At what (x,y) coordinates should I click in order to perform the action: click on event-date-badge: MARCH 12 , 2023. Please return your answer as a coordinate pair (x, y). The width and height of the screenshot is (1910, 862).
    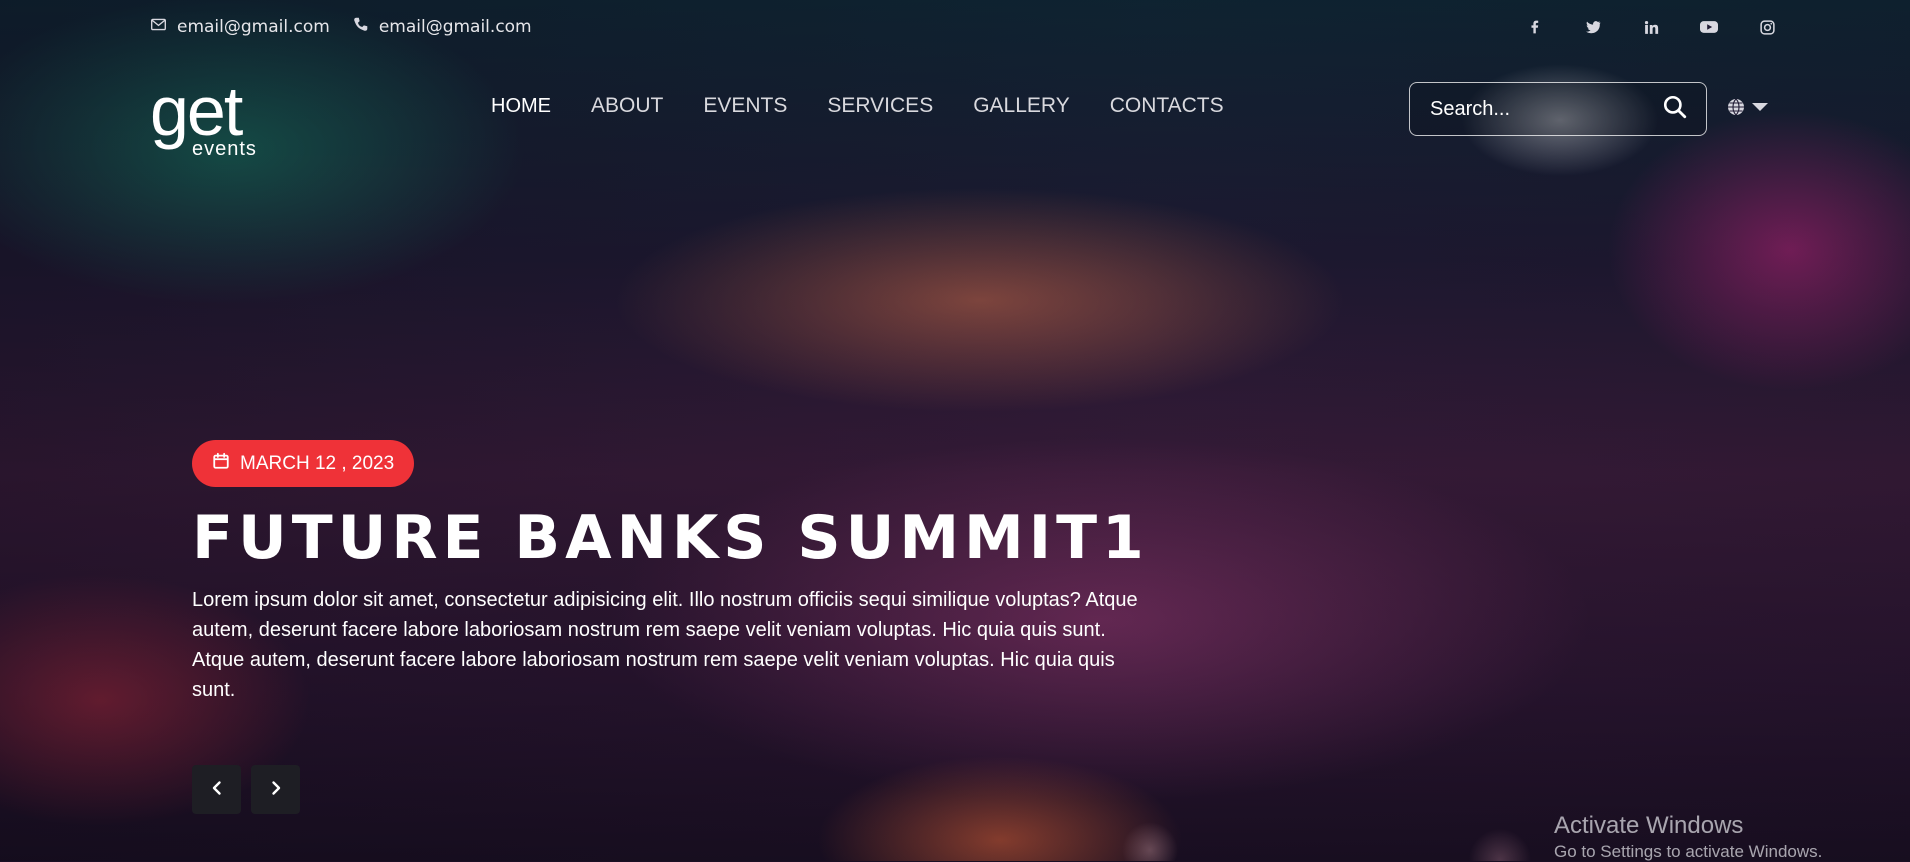
    Looking at the image, I should click on (303, 463).